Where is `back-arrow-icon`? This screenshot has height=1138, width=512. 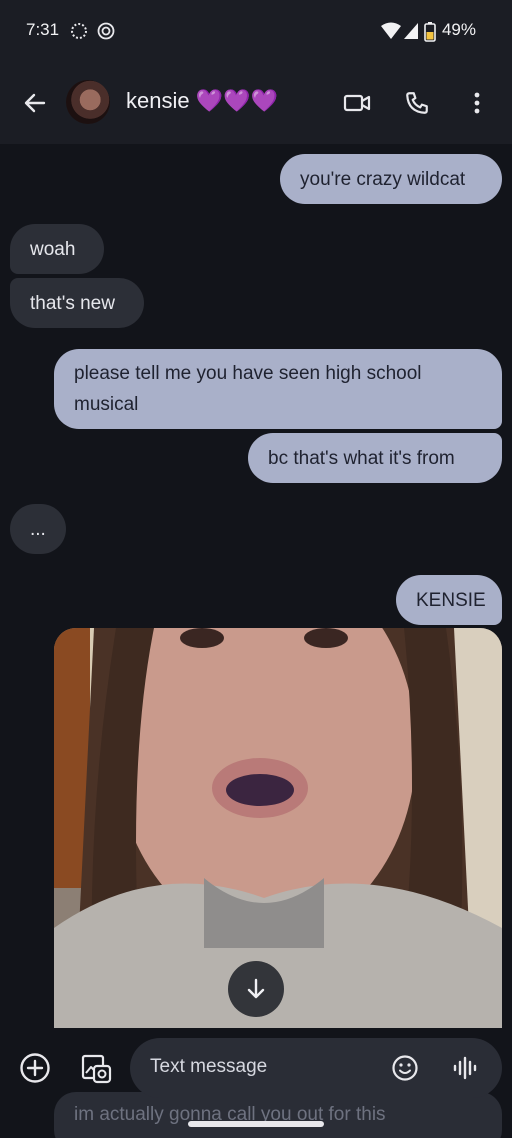
back-arrow-icon is located at coordinates (35, 103).